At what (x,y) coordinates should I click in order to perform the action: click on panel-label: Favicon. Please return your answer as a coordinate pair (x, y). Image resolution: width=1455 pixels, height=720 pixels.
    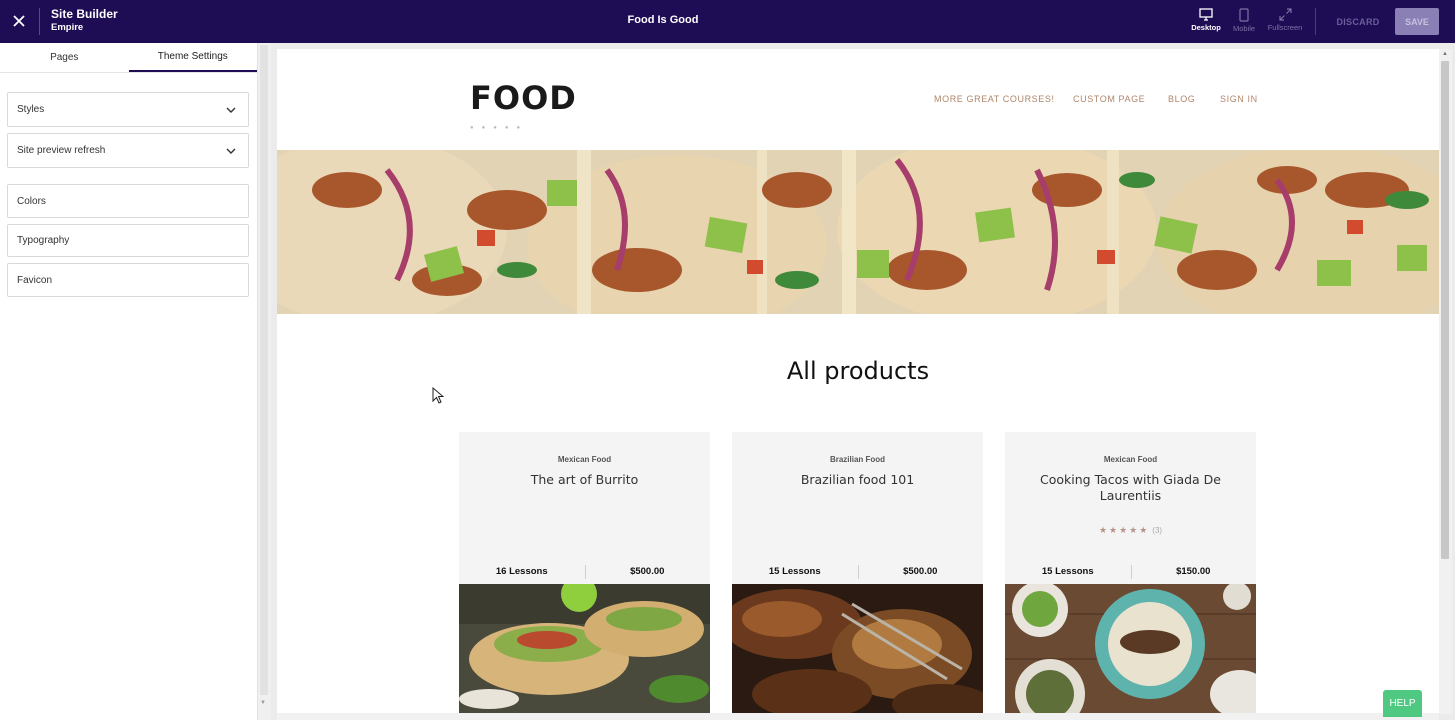
    Looking at the image, I should click on (35, 280).